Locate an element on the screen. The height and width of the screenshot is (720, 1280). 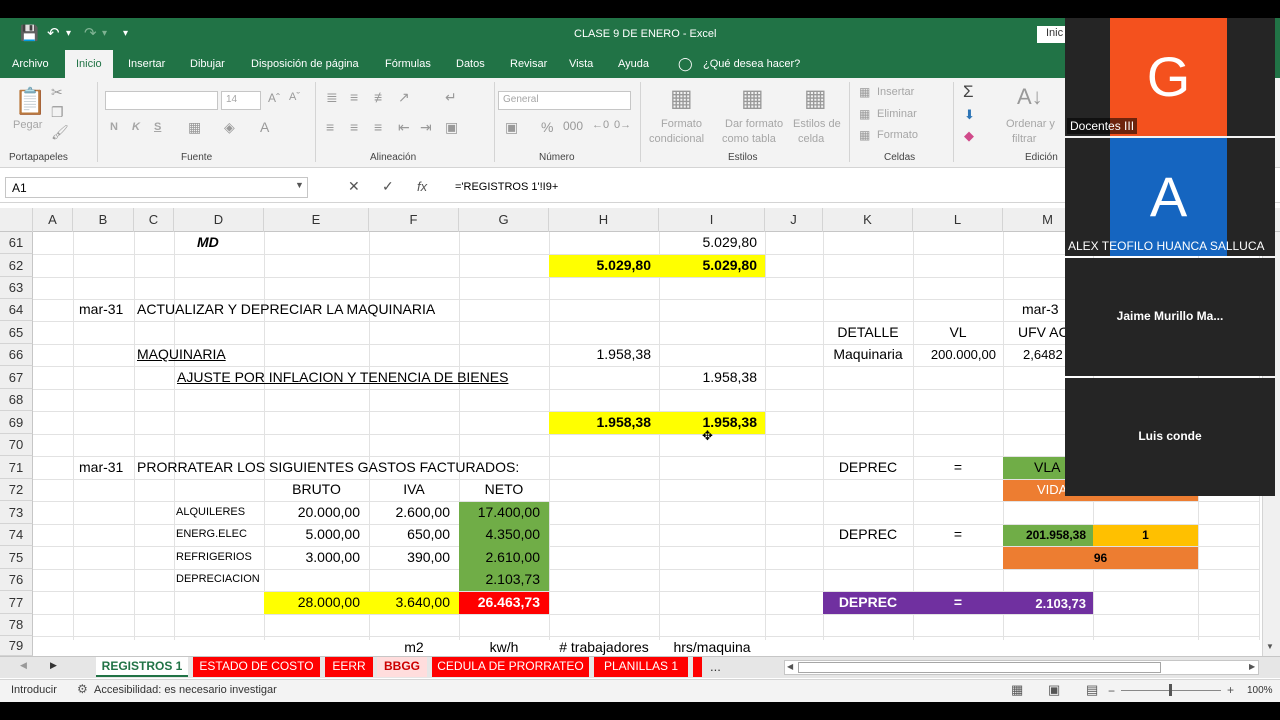
comma-style-icon: 000 is located at coordinates (573, 126).